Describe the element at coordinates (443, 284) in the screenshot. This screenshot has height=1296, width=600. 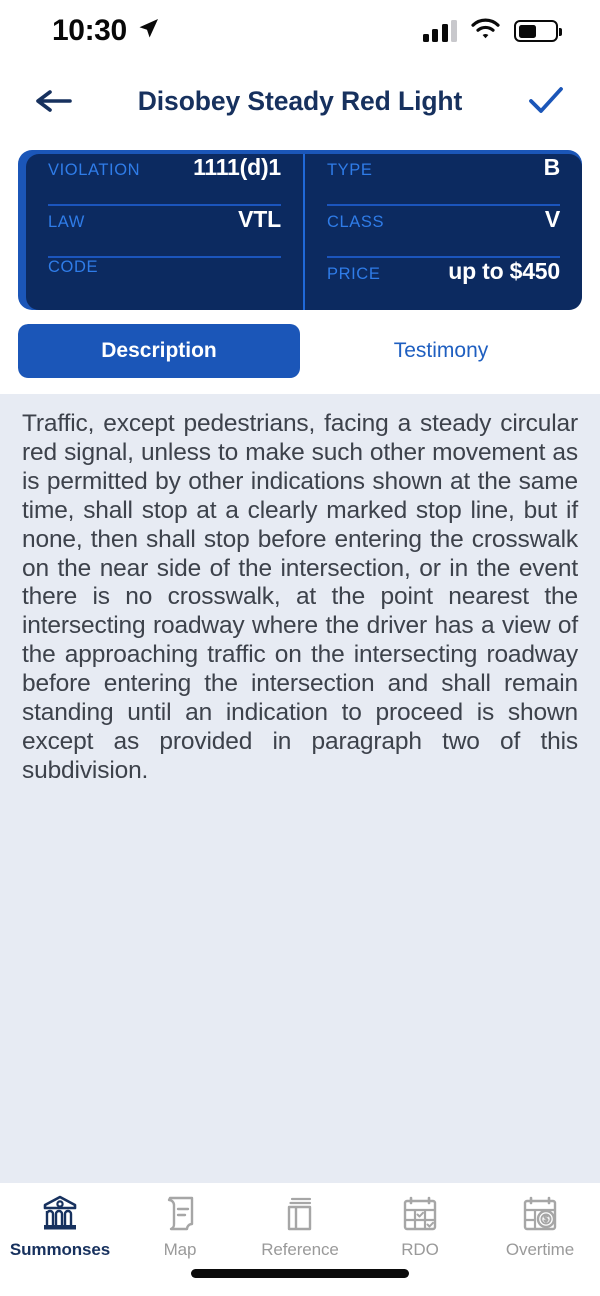
I see `info-row-price: PRICE up to $450` at that location.